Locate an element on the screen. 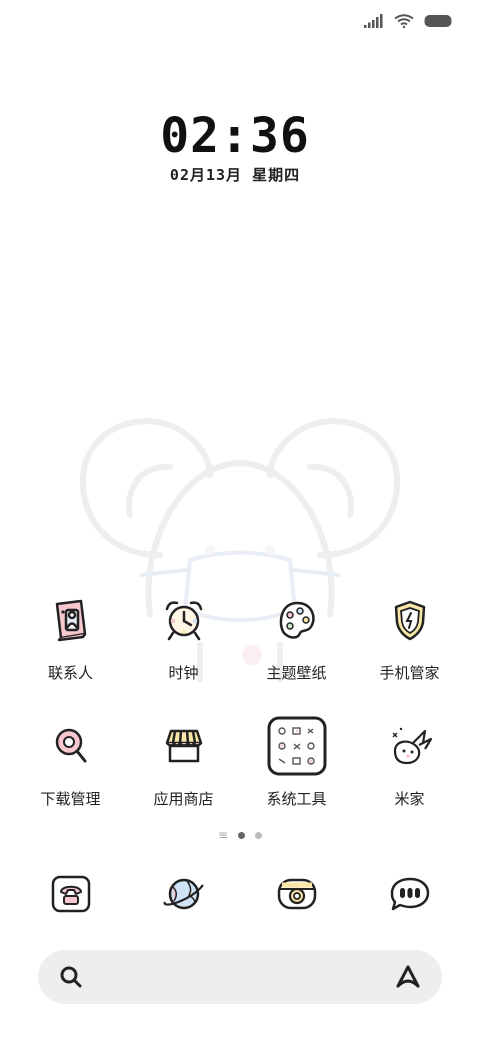 This screenshot has height=1040, width=480. page-dot-active is located at coordinates (242, 835).